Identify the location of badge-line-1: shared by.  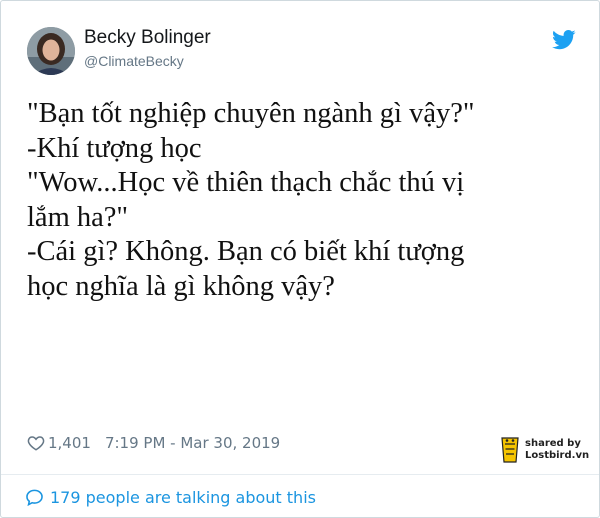
(553, 443).